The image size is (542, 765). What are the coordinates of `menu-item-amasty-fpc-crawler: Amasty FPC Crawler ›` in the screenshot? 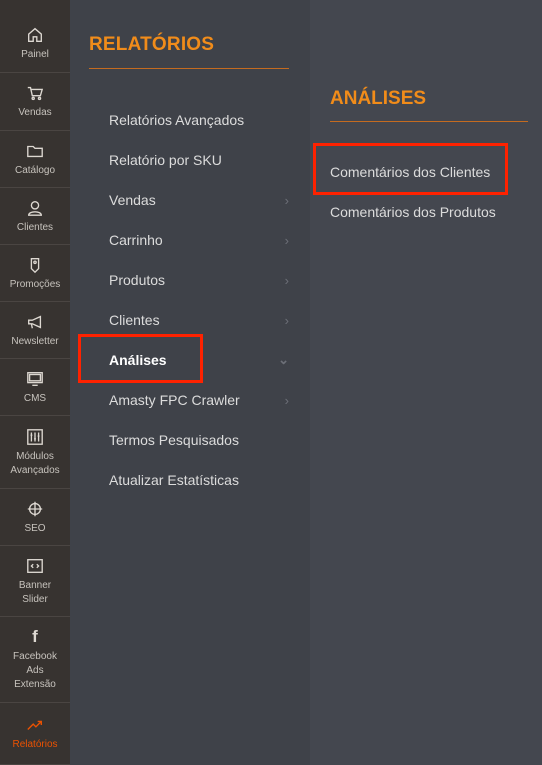 It's located at (199, 400).